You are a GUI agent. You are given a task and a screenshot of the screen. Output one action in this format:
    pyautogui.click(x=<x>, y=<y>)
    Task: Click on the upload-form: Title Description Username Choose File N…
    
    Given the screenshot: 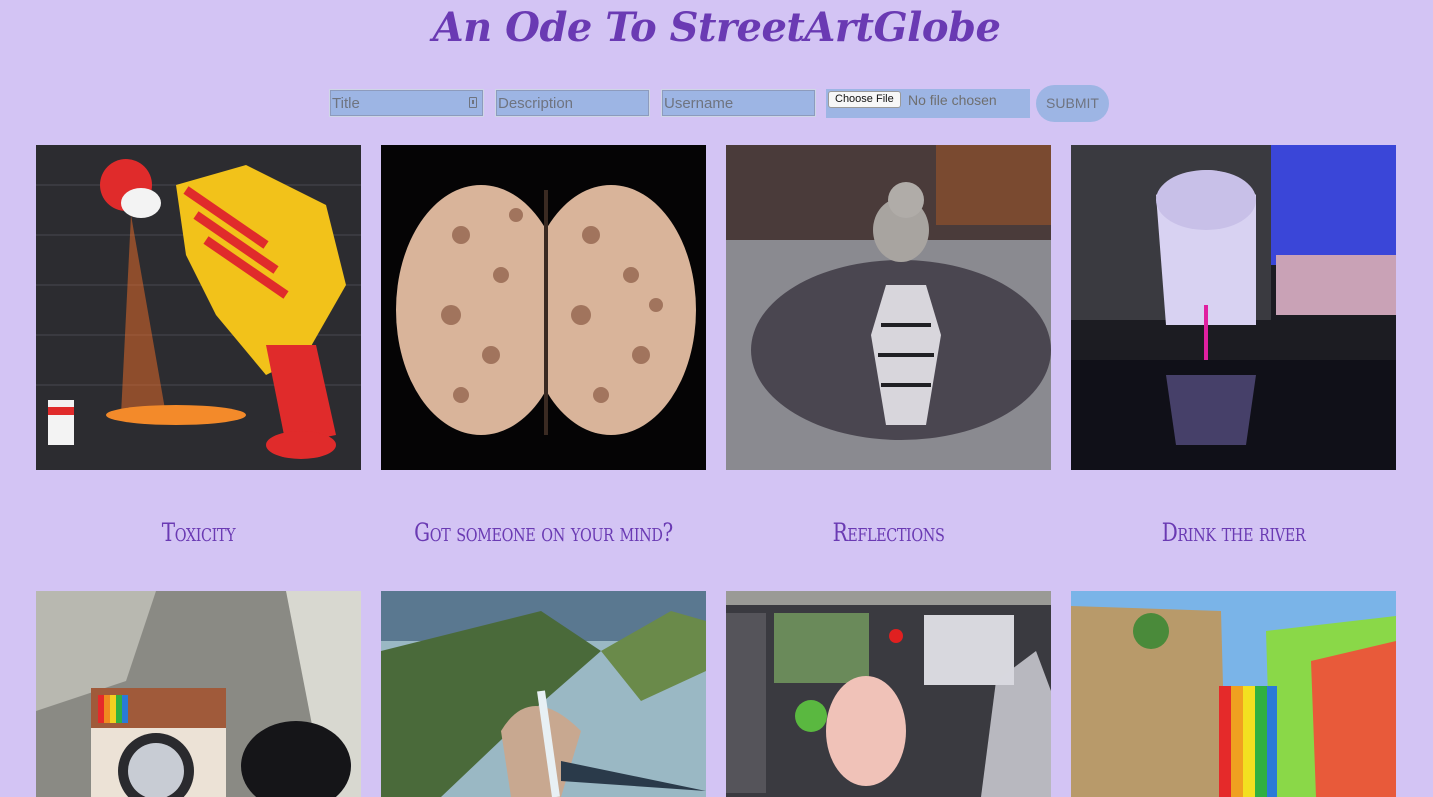 What is the action you would take?
    pyautogui.click(x=716, y=105)
    